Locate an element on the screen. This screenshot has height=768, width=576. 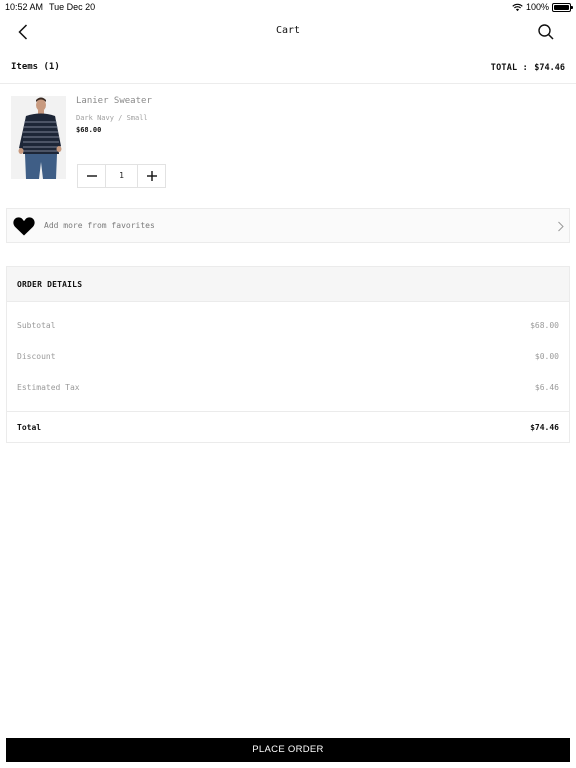
page-title: Cart is located at coordinates (288, 30).